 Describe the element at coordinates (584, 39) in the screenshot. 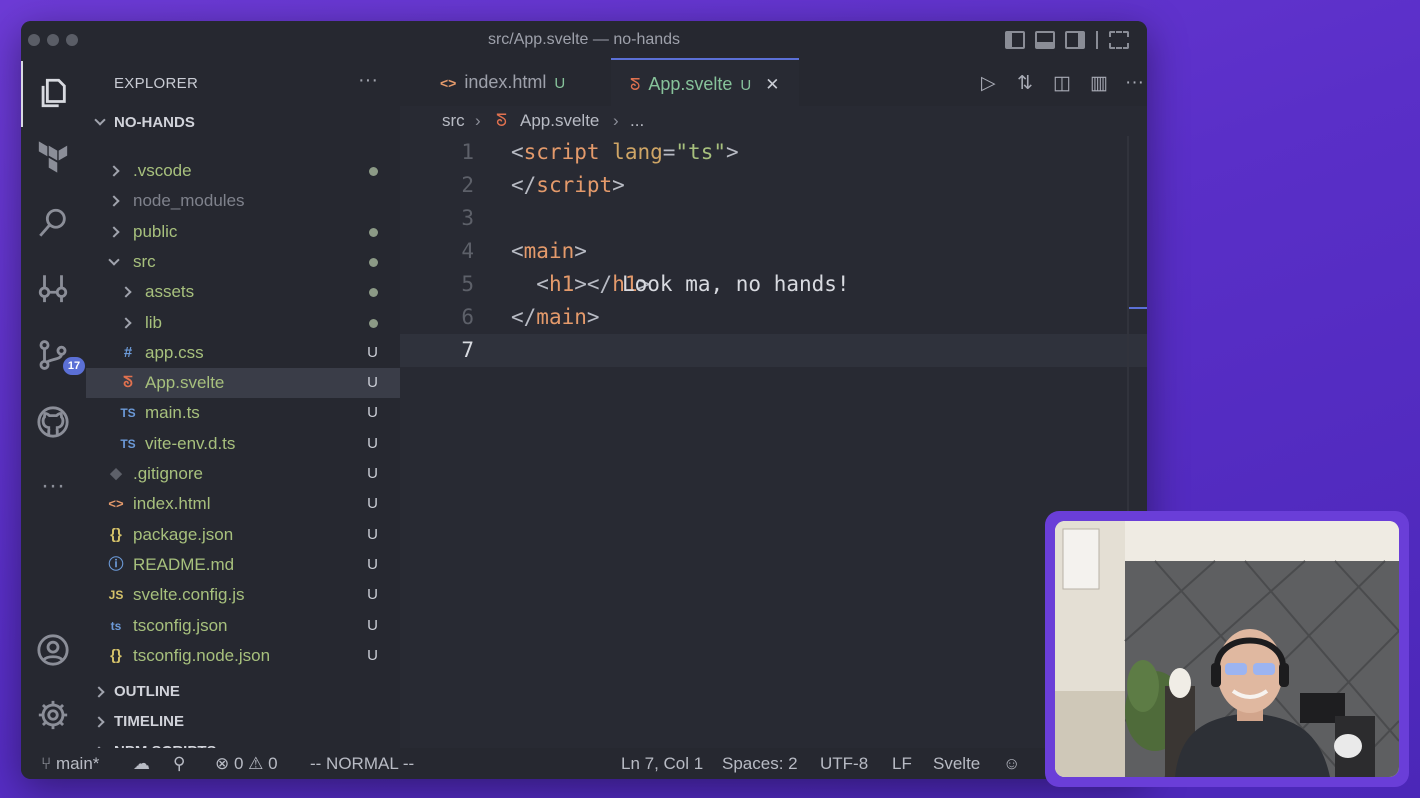

I see `window-title: src/App.svelte — no-hands` at that location.